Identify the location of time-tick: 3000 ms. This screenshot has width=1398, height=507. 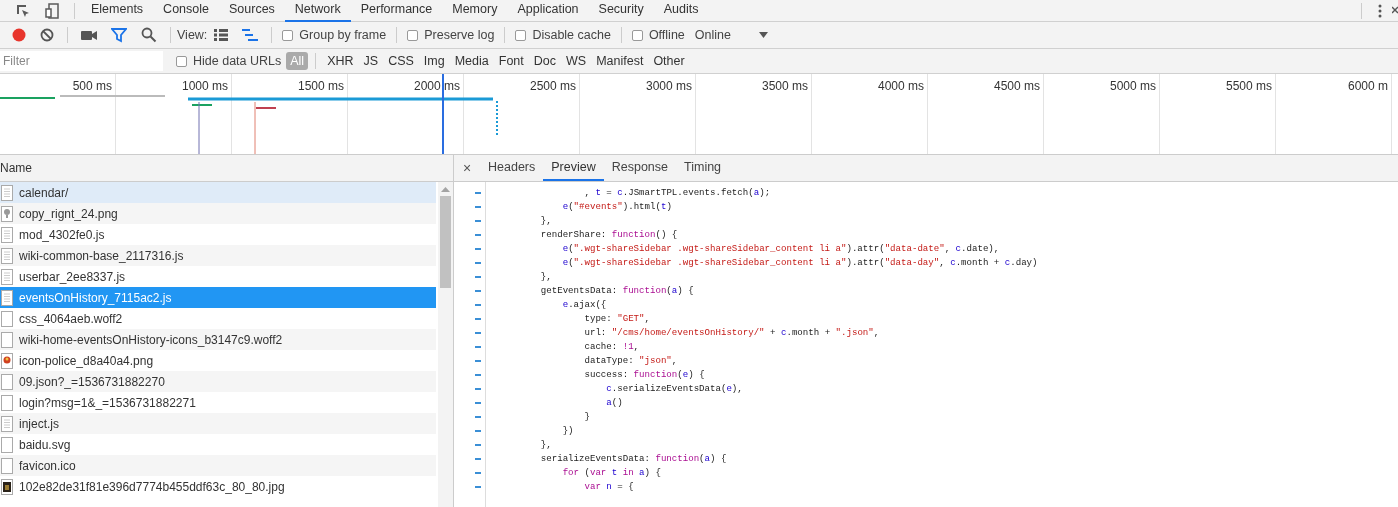
(668, 86).